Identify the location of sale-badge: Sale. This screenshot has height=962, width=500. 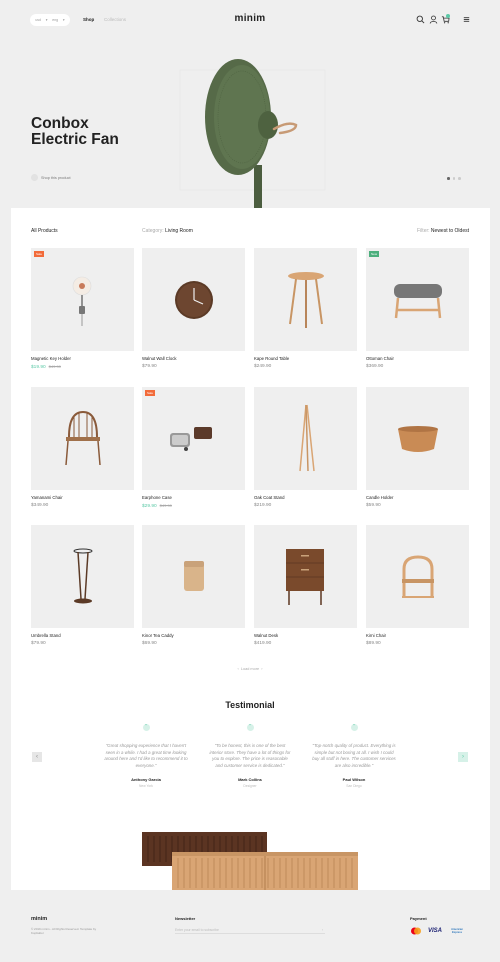
(150, 393).